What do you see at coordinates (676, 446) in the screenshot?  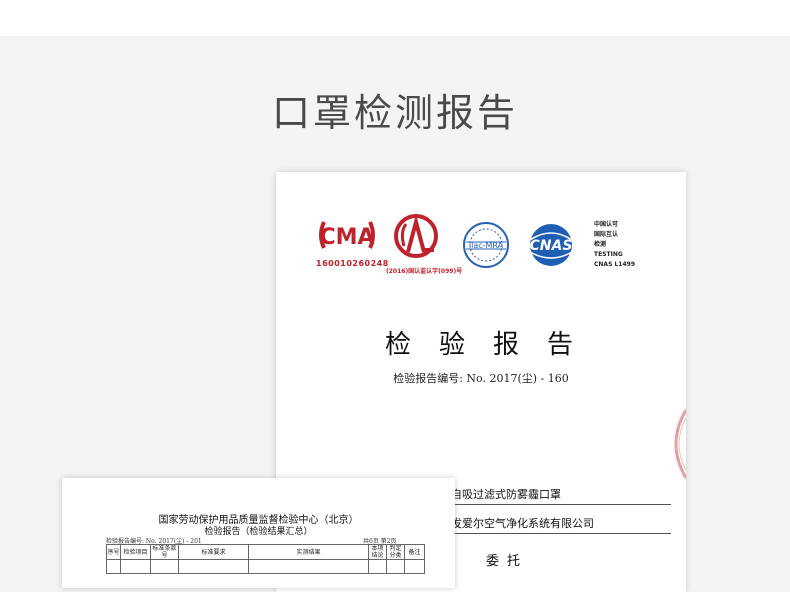 I see `red-stamp` at bounding box center [676, 446].